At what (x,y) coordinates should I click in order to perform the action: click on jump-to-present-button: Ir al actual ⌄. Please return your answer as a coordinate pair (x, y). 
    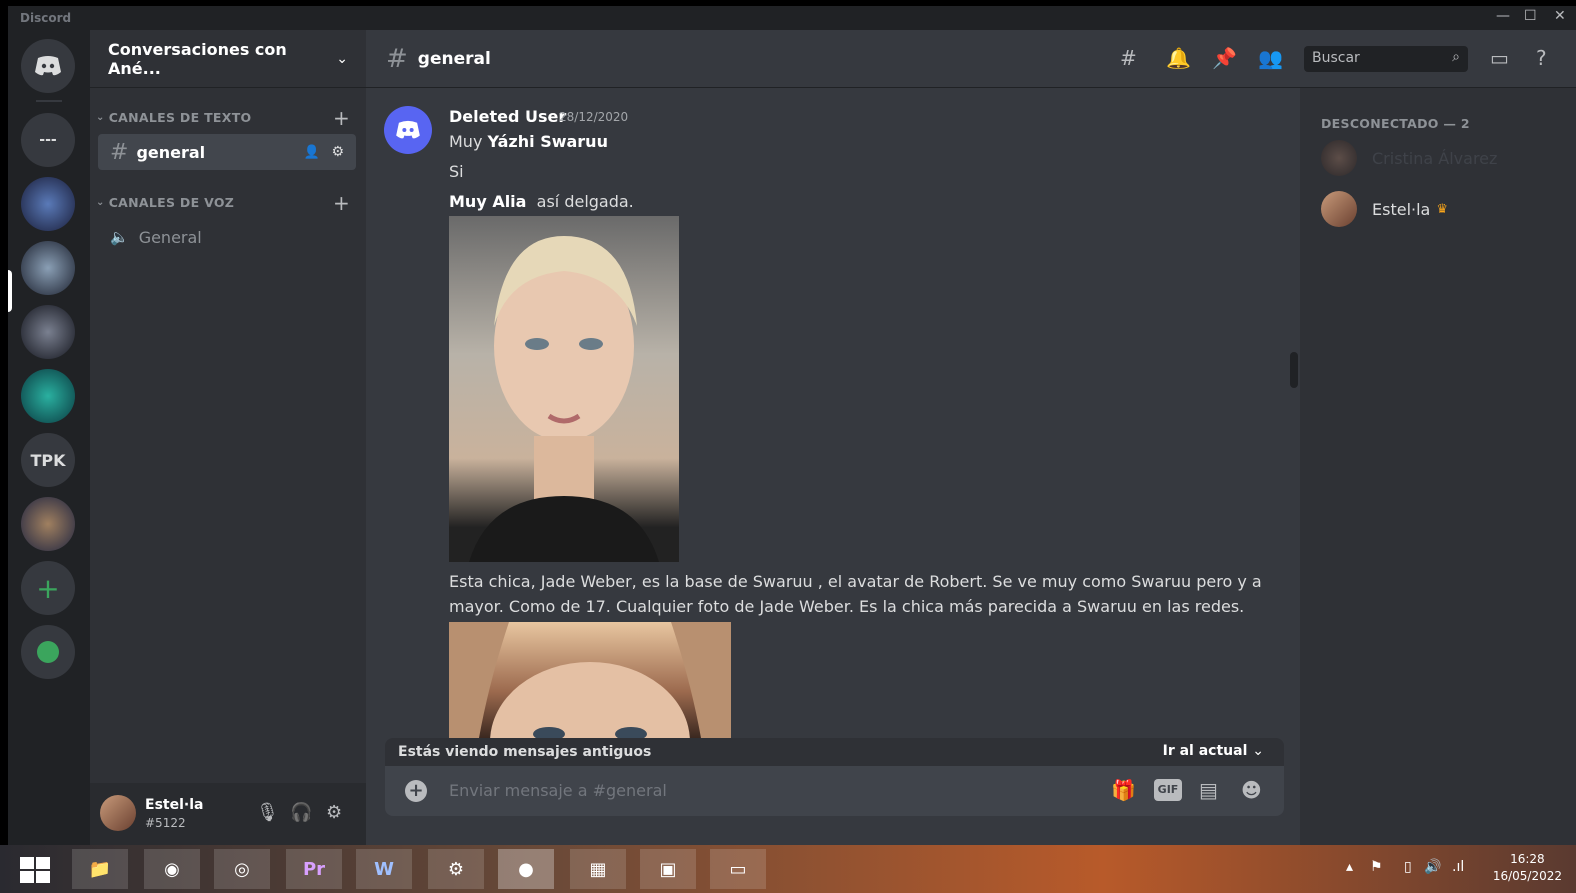
    Looking at the image, I should click on (1213, 751).